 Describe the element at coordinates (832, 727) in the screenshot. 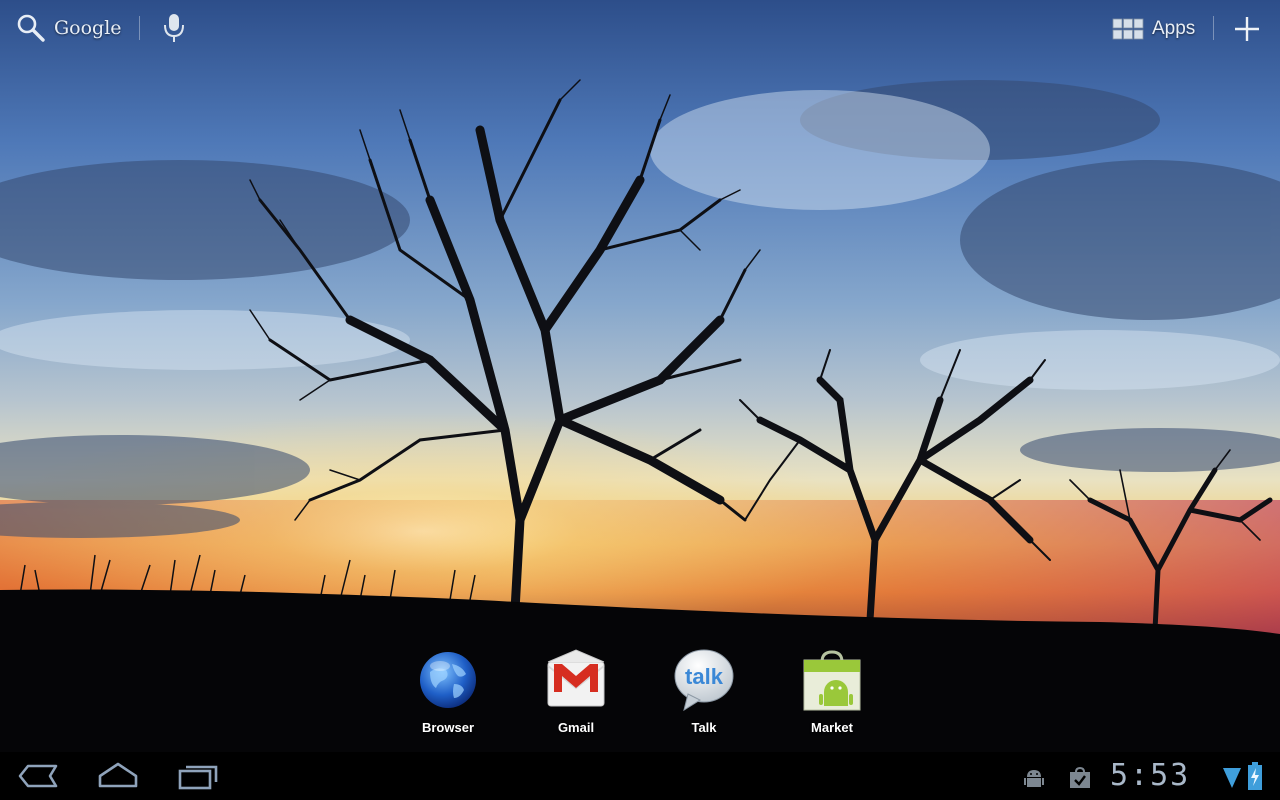

I see `dock-label-market: Market` at that location.